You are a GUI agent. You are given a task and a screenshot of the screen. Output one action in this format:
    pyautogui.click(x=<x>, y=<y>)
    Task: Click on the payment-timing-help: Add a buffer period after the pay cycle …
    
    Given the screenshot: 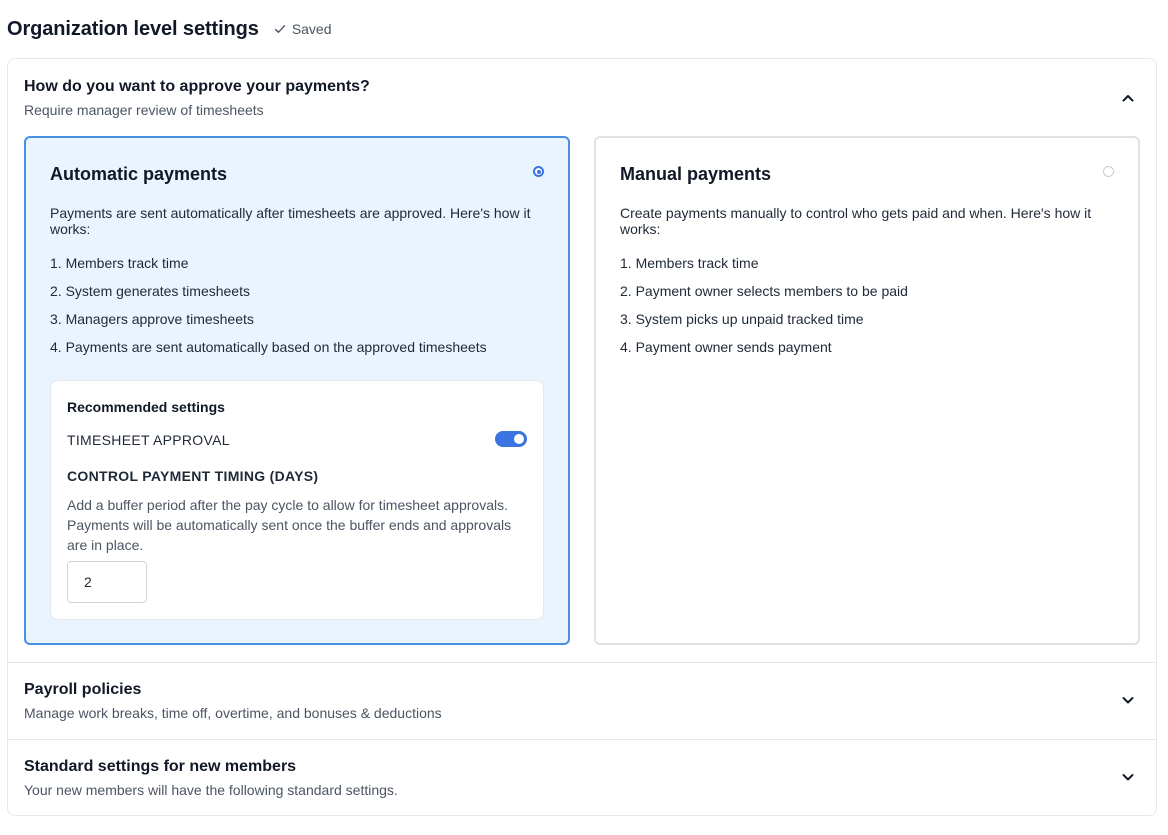 What is the action you would take?
    pyautogui.click(x=289, y=525)
    